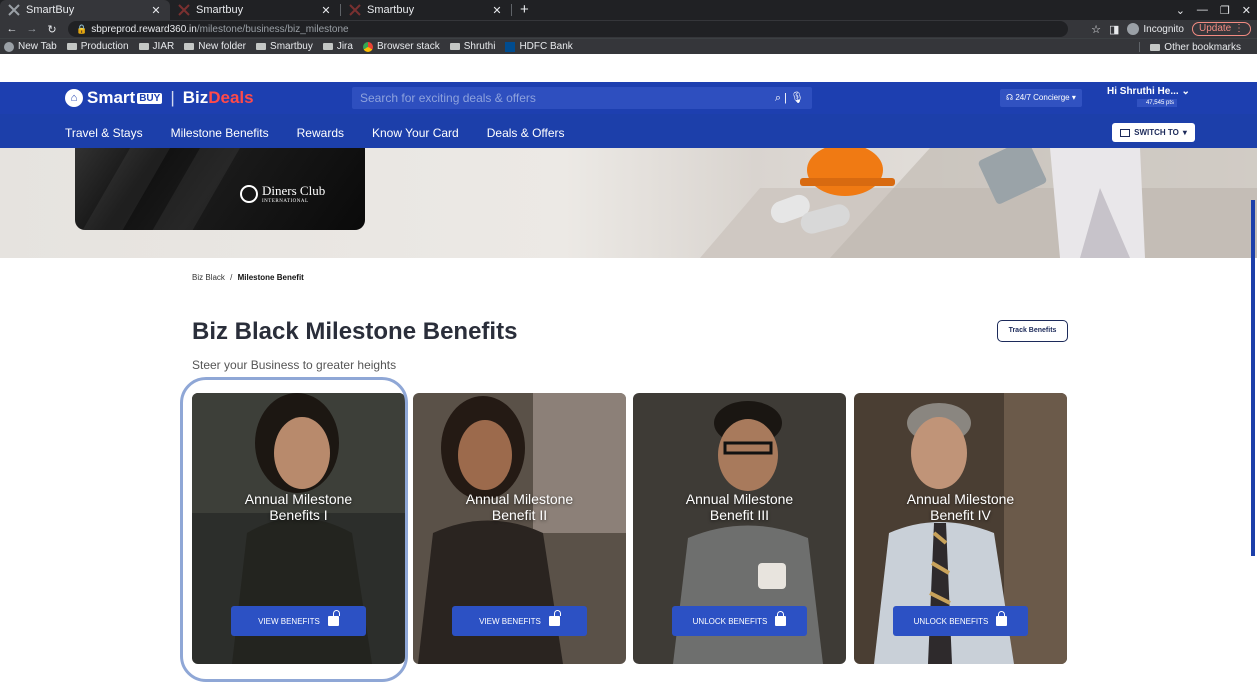 The image size is (1257, 682). I want to click on minimize-icon: —, so click(1202, 10).